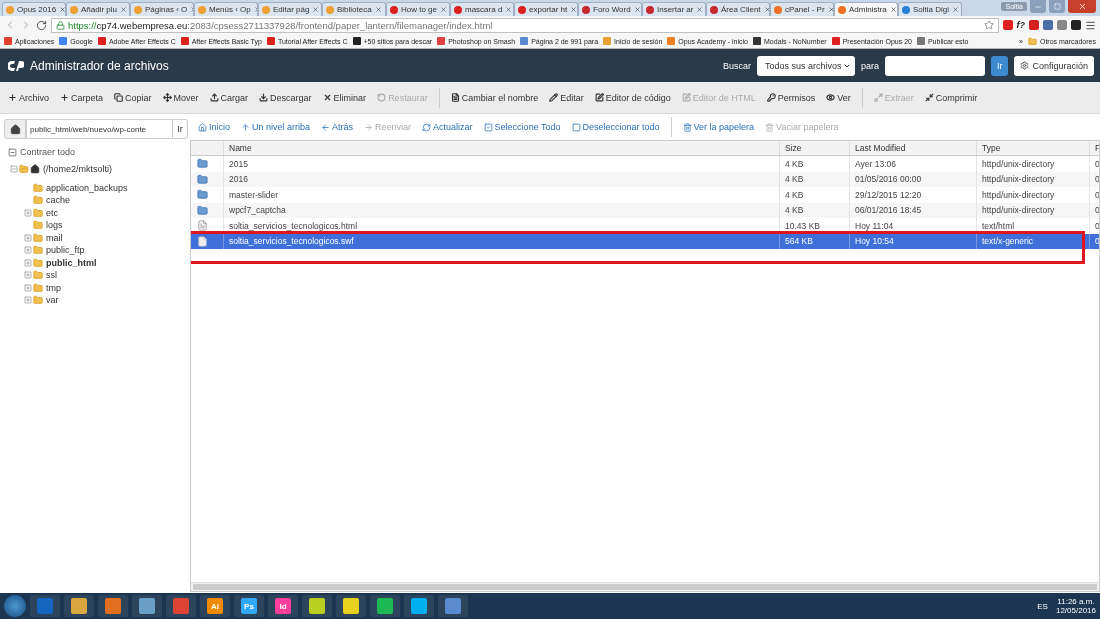  What do you see at coordinates (930, 9) in the screenshot?
I see `browser-tab: Soltia Digi` at bounding box center [930, 9].